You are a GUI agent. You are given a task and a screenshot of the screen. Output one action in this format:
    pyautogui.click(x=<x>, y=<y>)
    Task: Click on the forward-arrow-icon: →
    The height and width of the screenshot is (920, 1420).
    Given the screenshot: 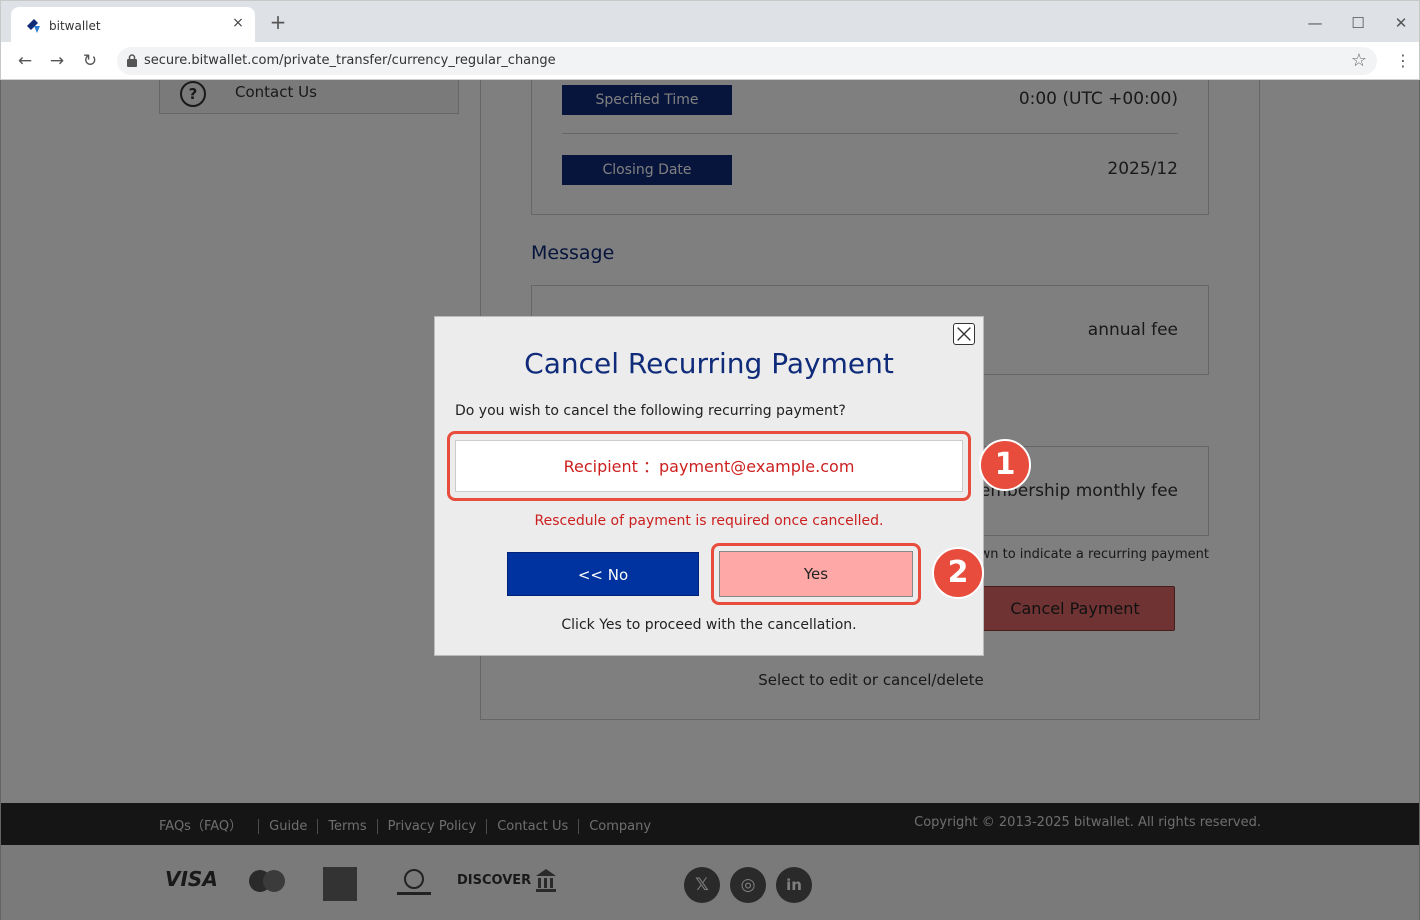 What is the action you would take?
    pyautogui.click(x=57, y=61)
    